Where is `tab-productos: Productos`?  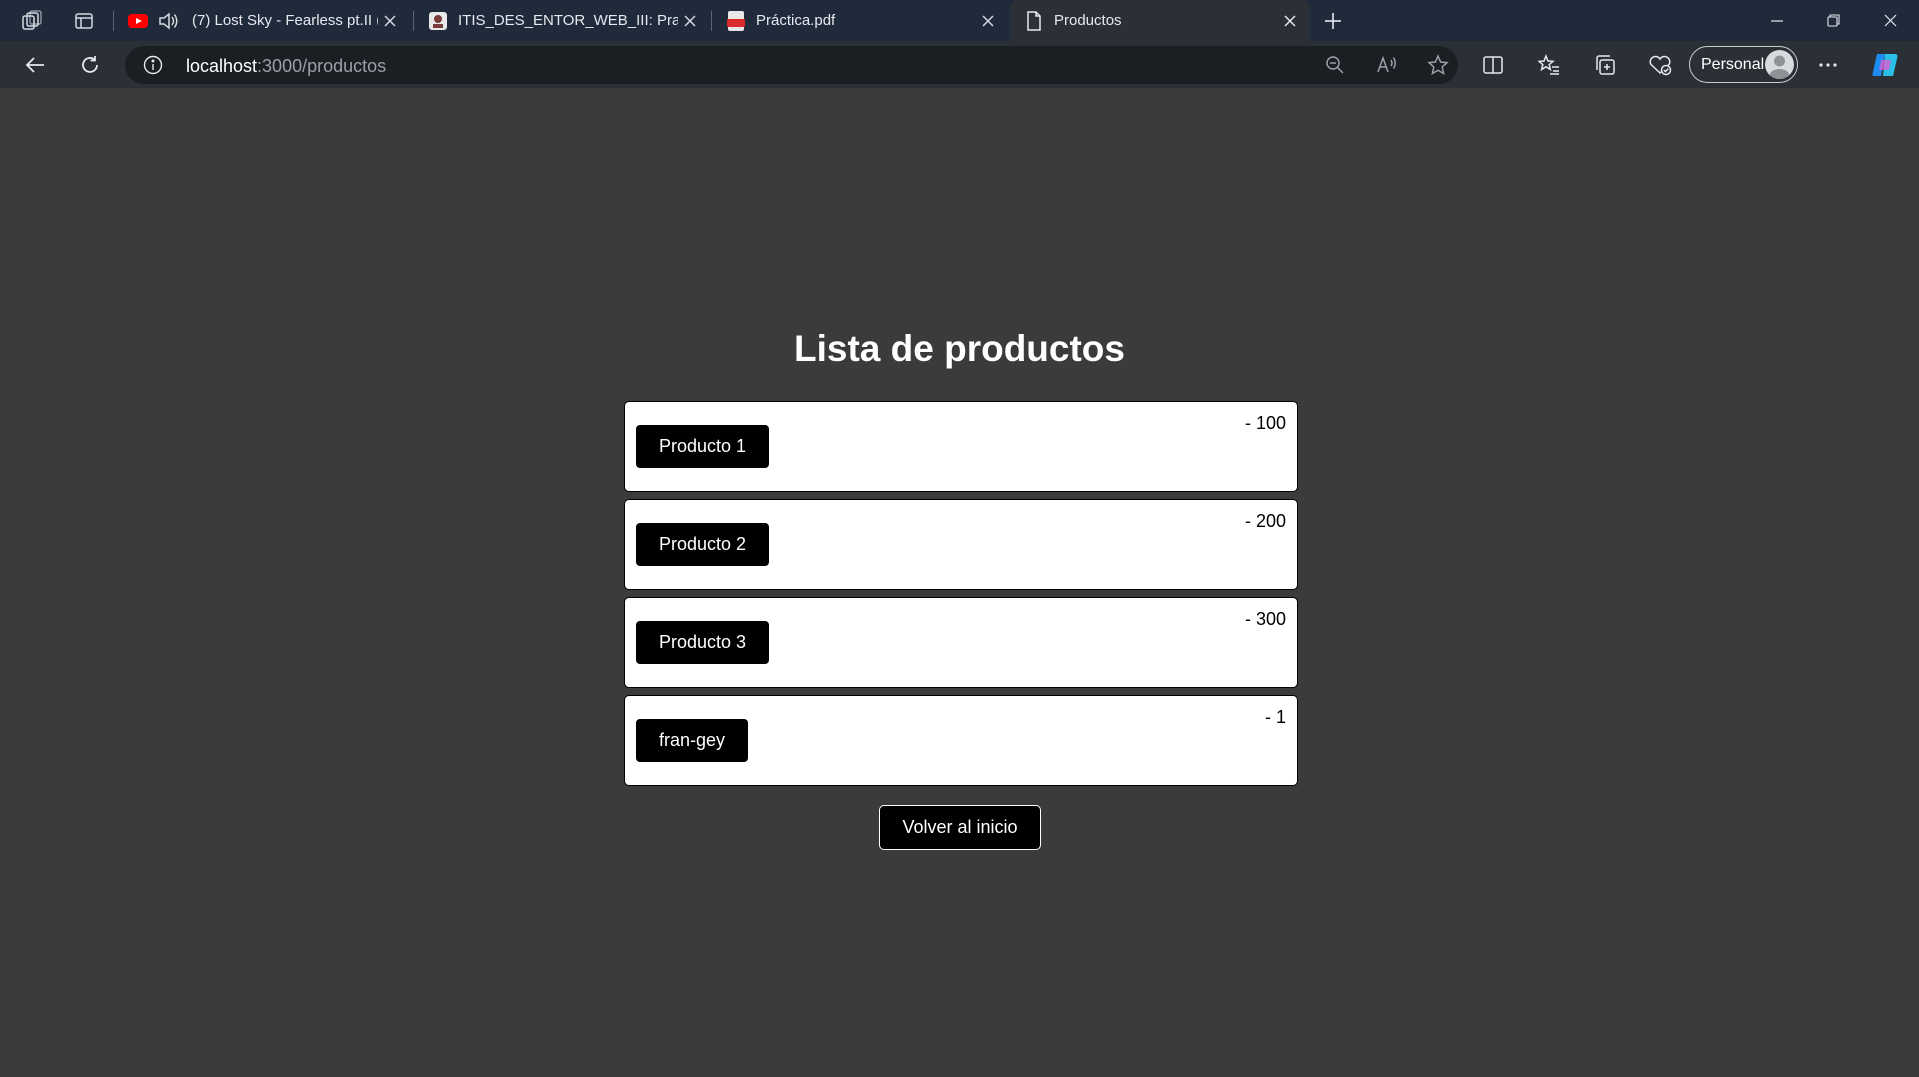 tab-productos: Productos is located at coordinates (1160, 20).